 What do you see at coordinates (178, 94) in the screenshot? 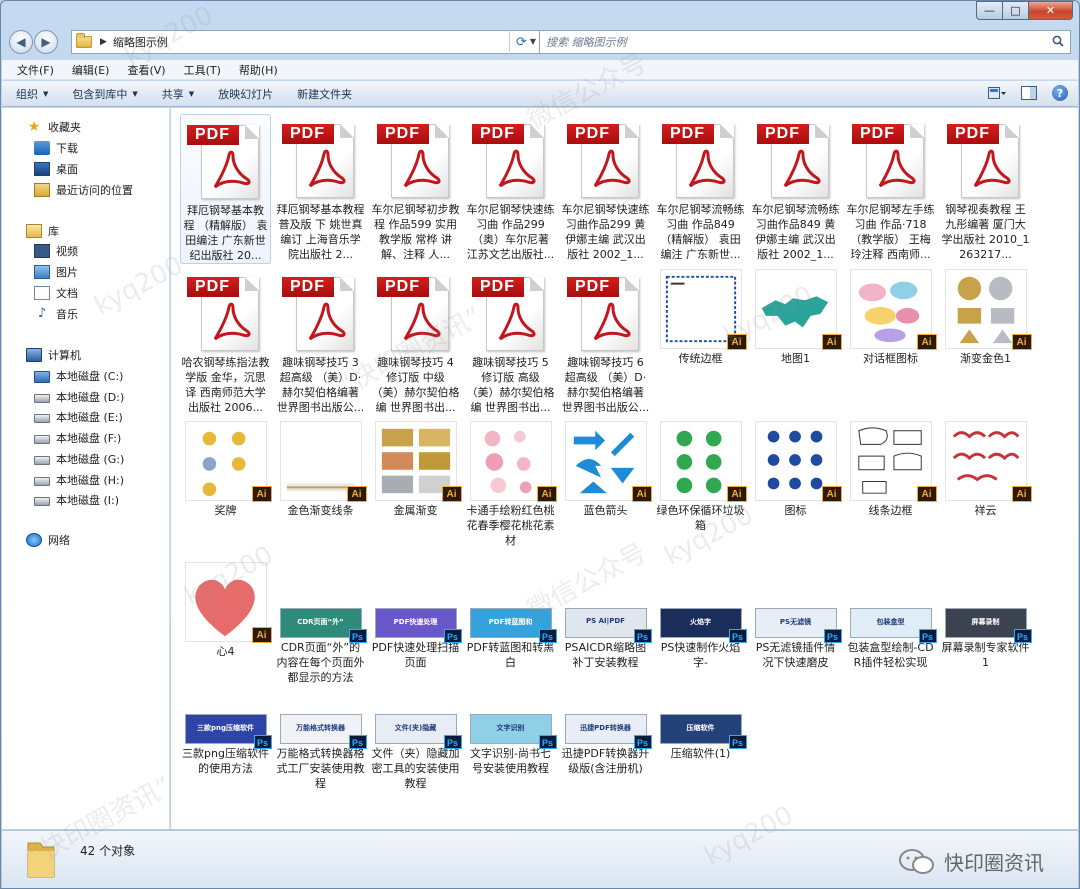
I see `share-button: 共享 ▼` at bounding box center [178, 94].